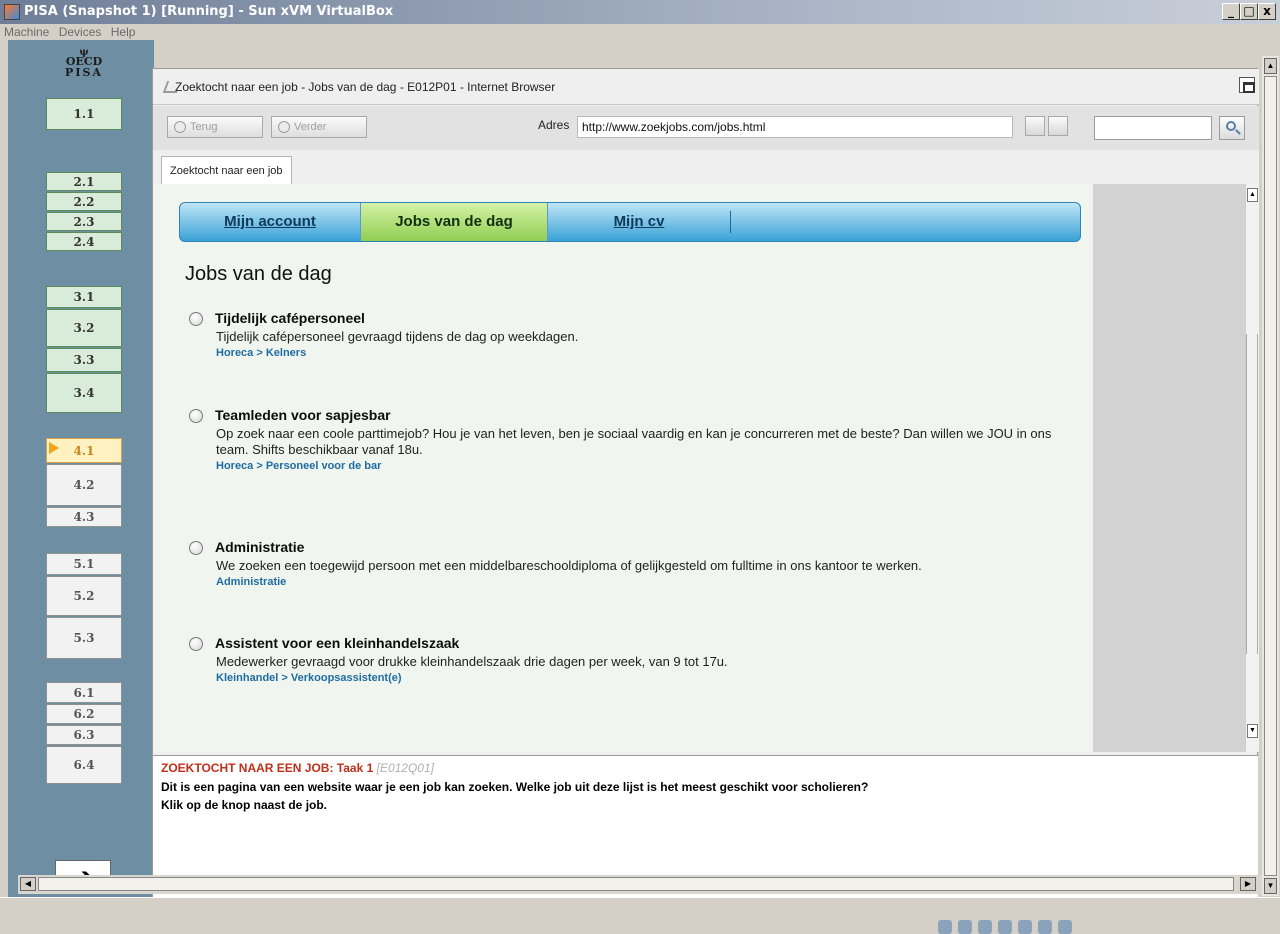 The image size is (1280, 934). Describe the element at coordinates (84, 328) in the screenshot. I see `nav-item-3-2: 3.2` at that location.